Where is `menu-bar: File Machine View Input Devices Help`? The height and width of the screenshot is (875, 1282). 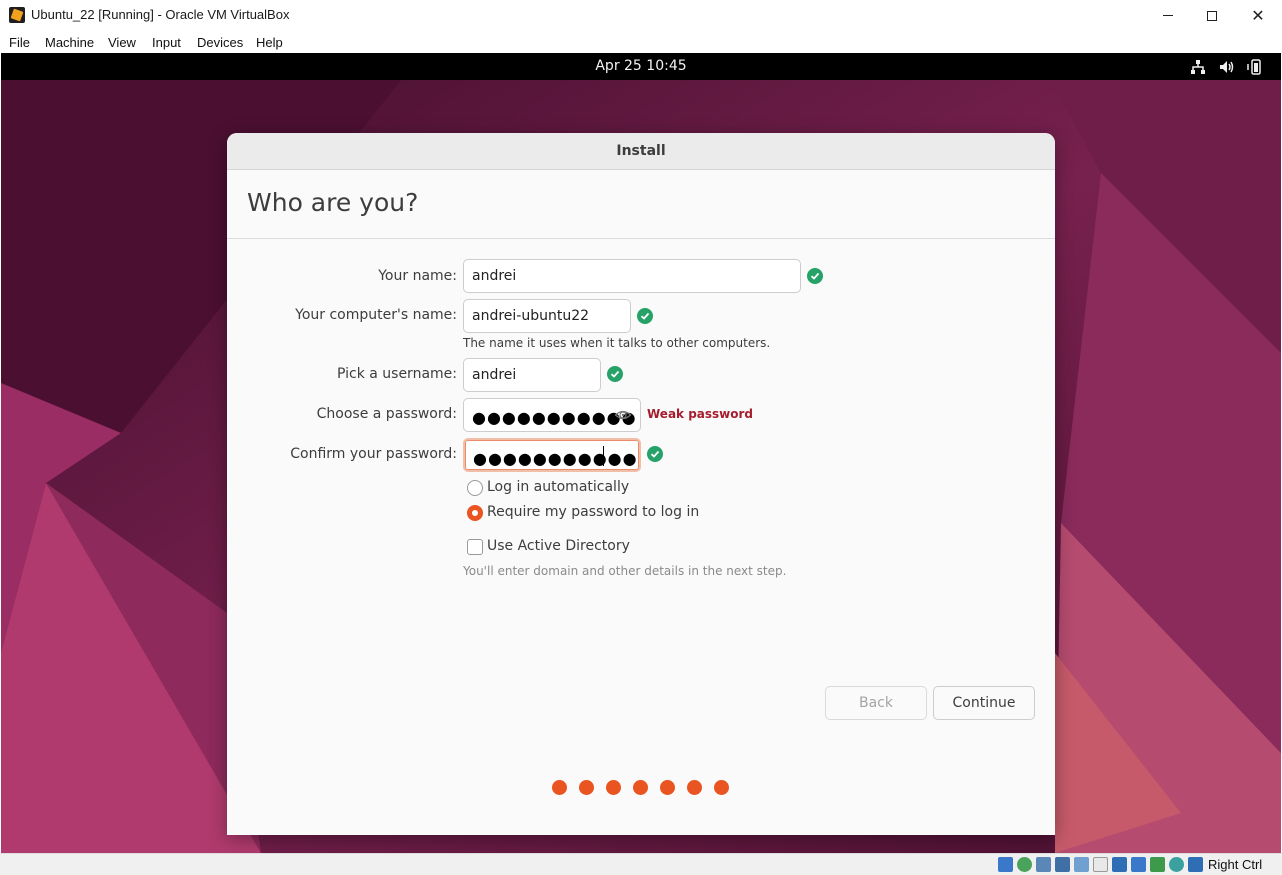
menu-bar: File Machine View Input Devices Help is located at coordinates (641, 42).